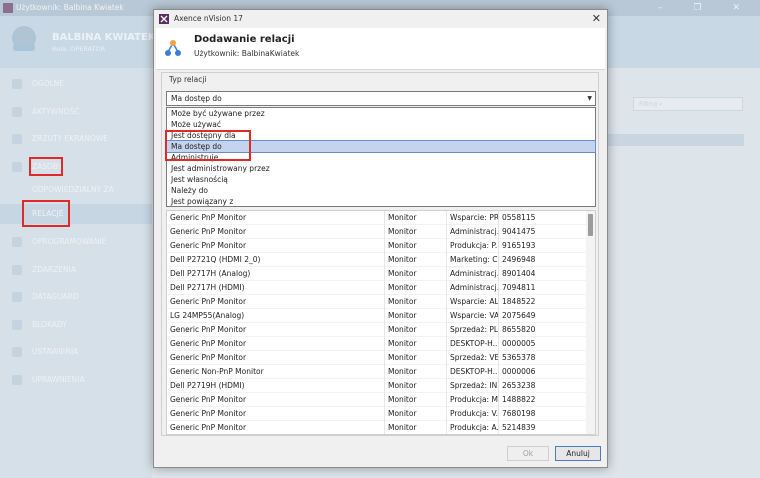 The height and width of the screenshot is (478, 760). I want to click on dataguard-icon, so click(17, 297).